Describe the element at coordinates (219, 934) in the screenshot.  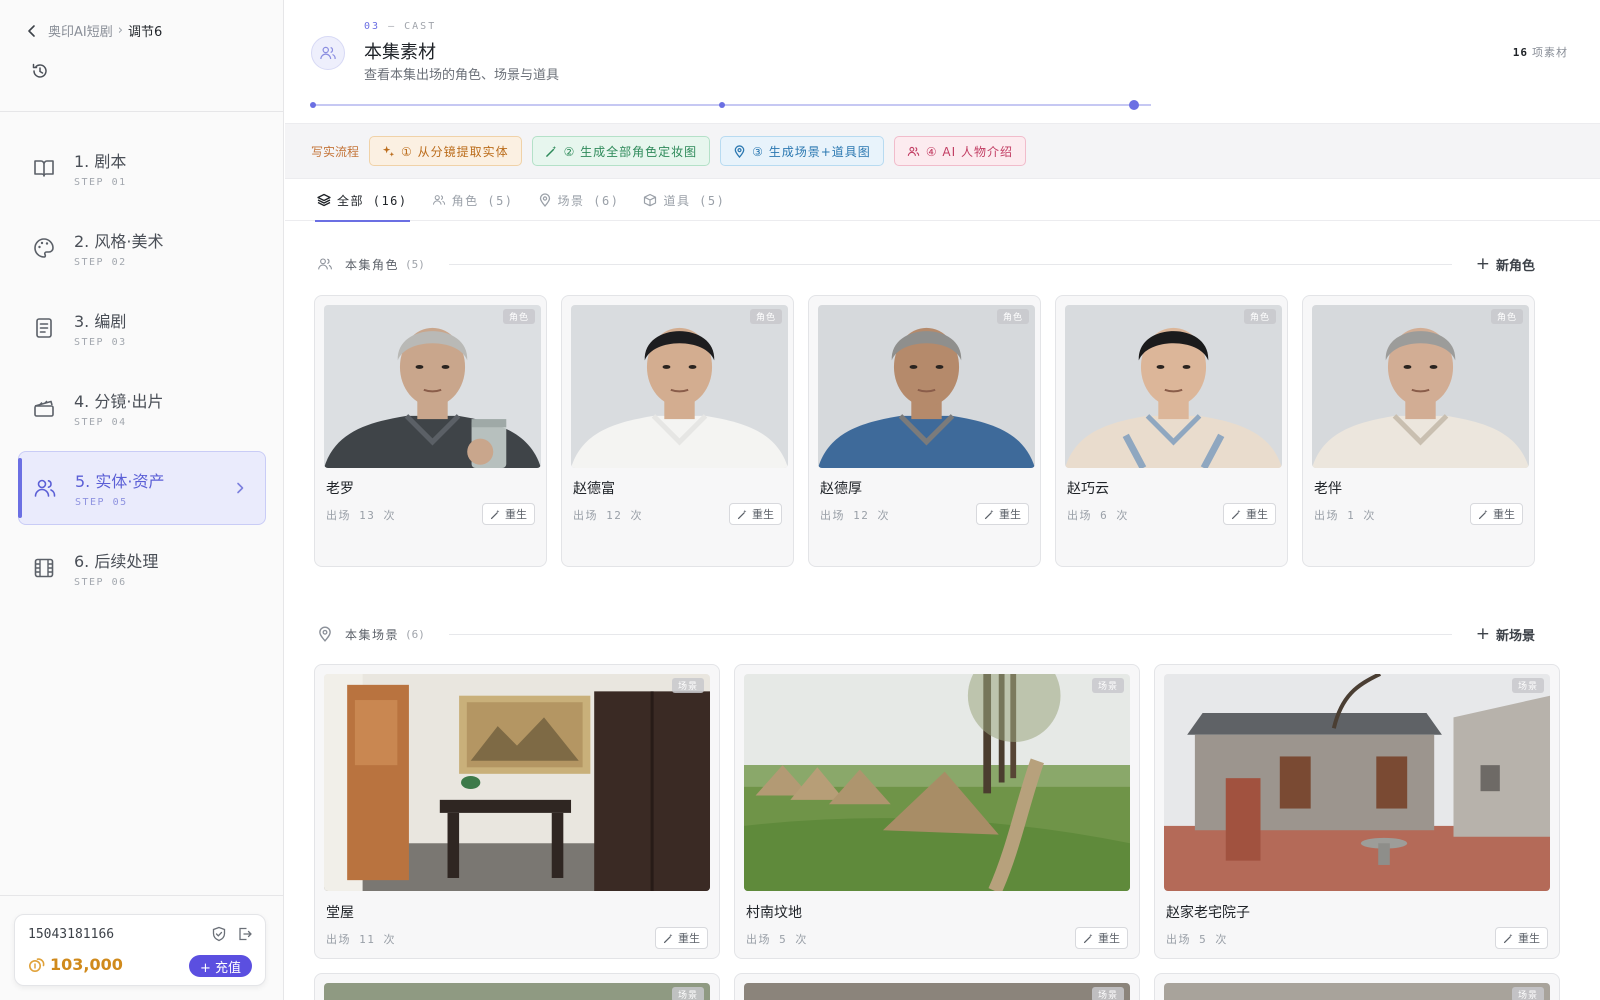
I see `shield-icon` at that location.